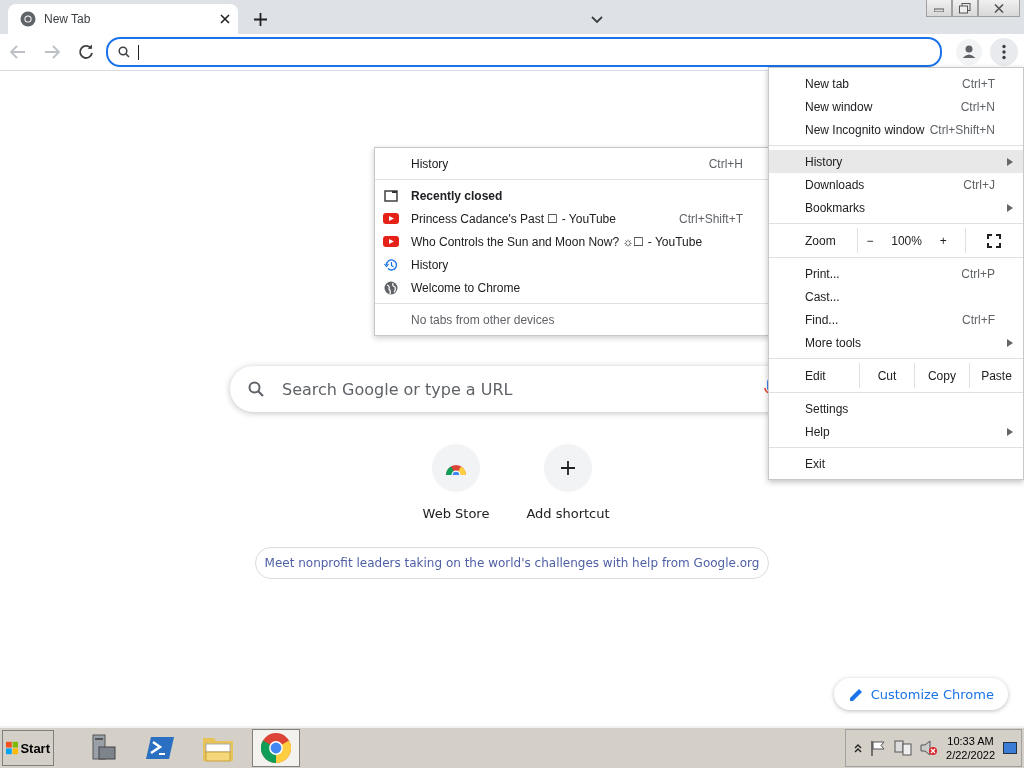 The image size is (1024, 768). What do you see at coordinates (995, 375) in the screenshot?
I see `edit-action-button: Paste` at bounding box center [995, 375].